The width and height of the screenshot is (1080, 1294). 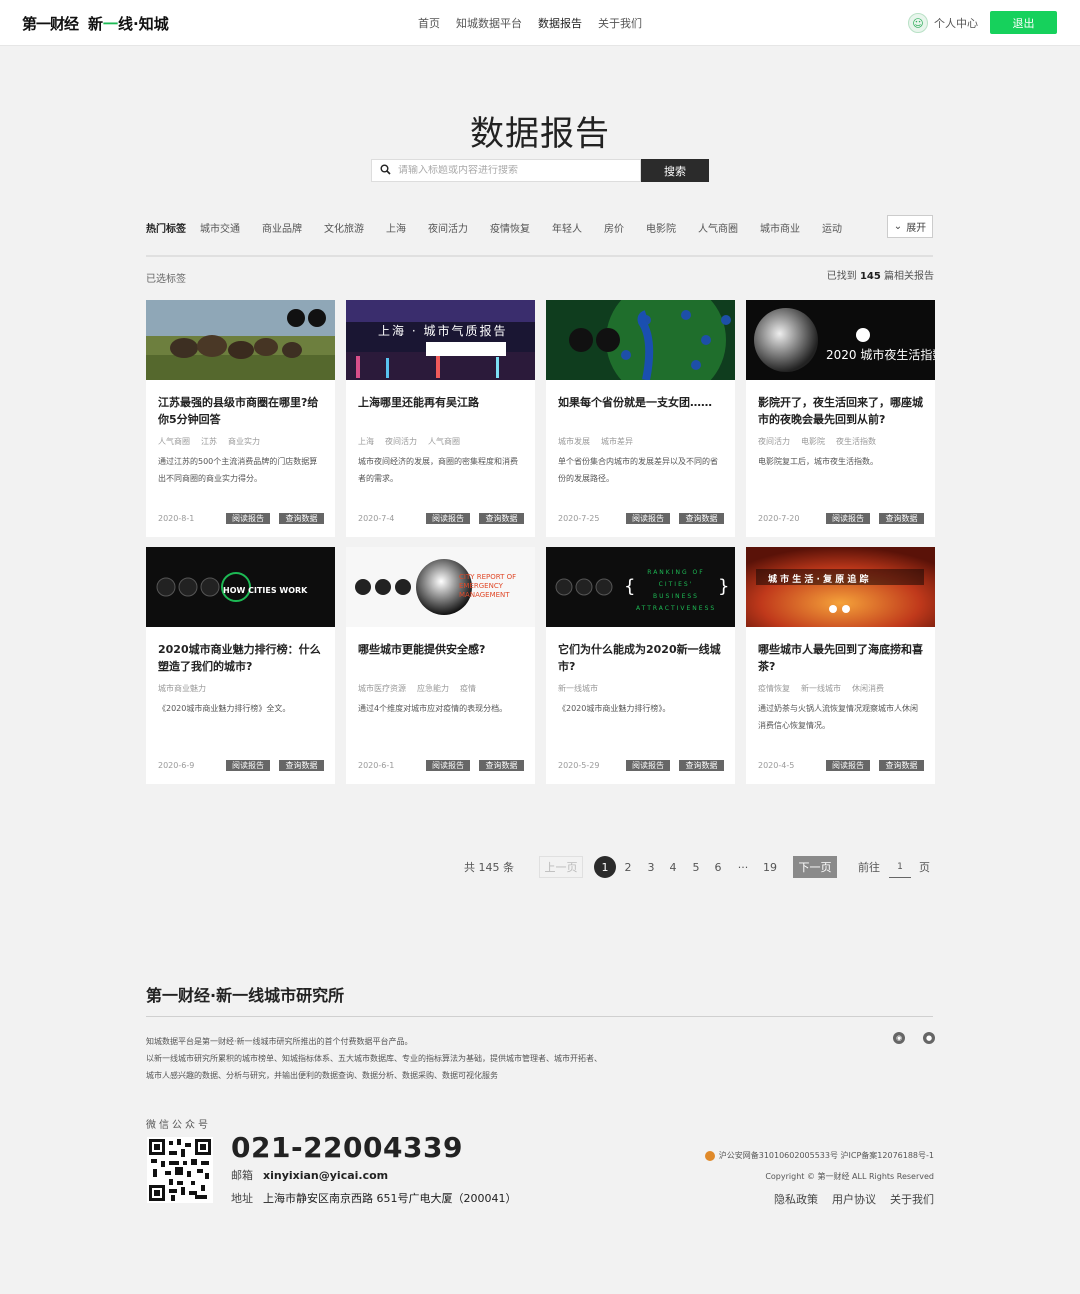 I want to click on report-tag: 夜生活指数, so click(x=856, y=441).